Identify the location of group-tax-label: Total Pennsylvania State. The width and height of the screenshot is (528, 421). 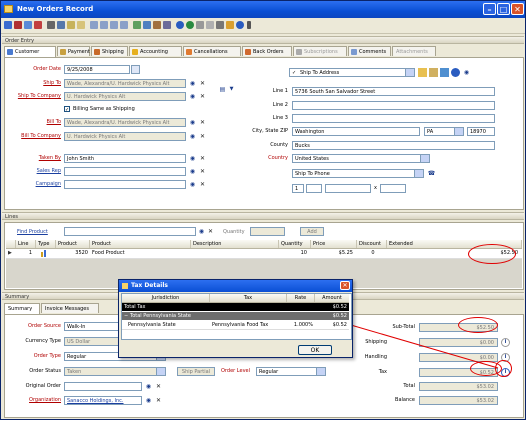
(160, 316).